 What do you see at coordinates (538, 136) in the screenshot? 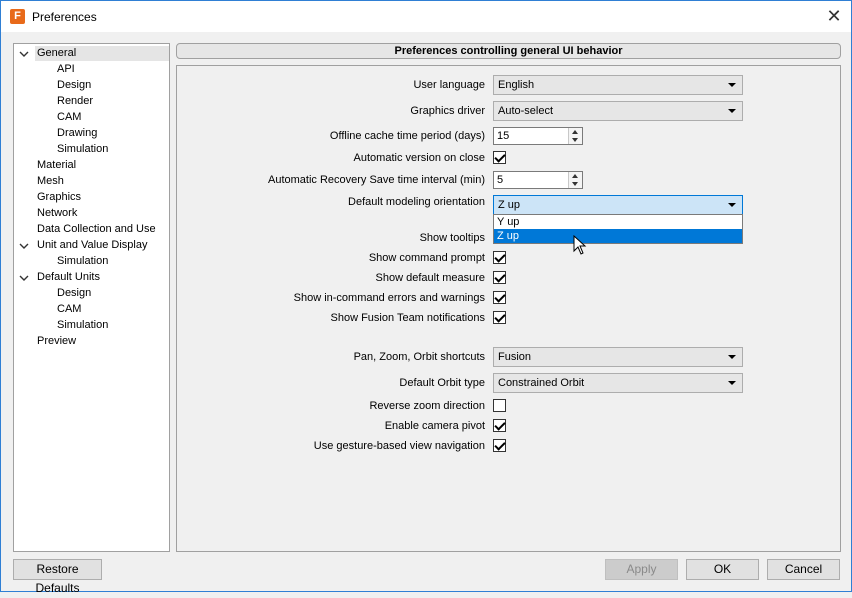
I see `offline-cache-spinner: 15` at bounding box center [538, 136].